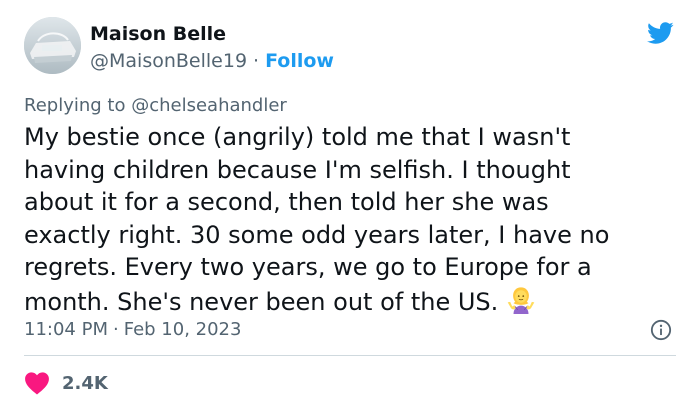 The height and width of the screenshot is (410, 700). What do you see at coordinates (661, 330) in the screenshot?
I see `info-icon` at bounding box center [661, 330].